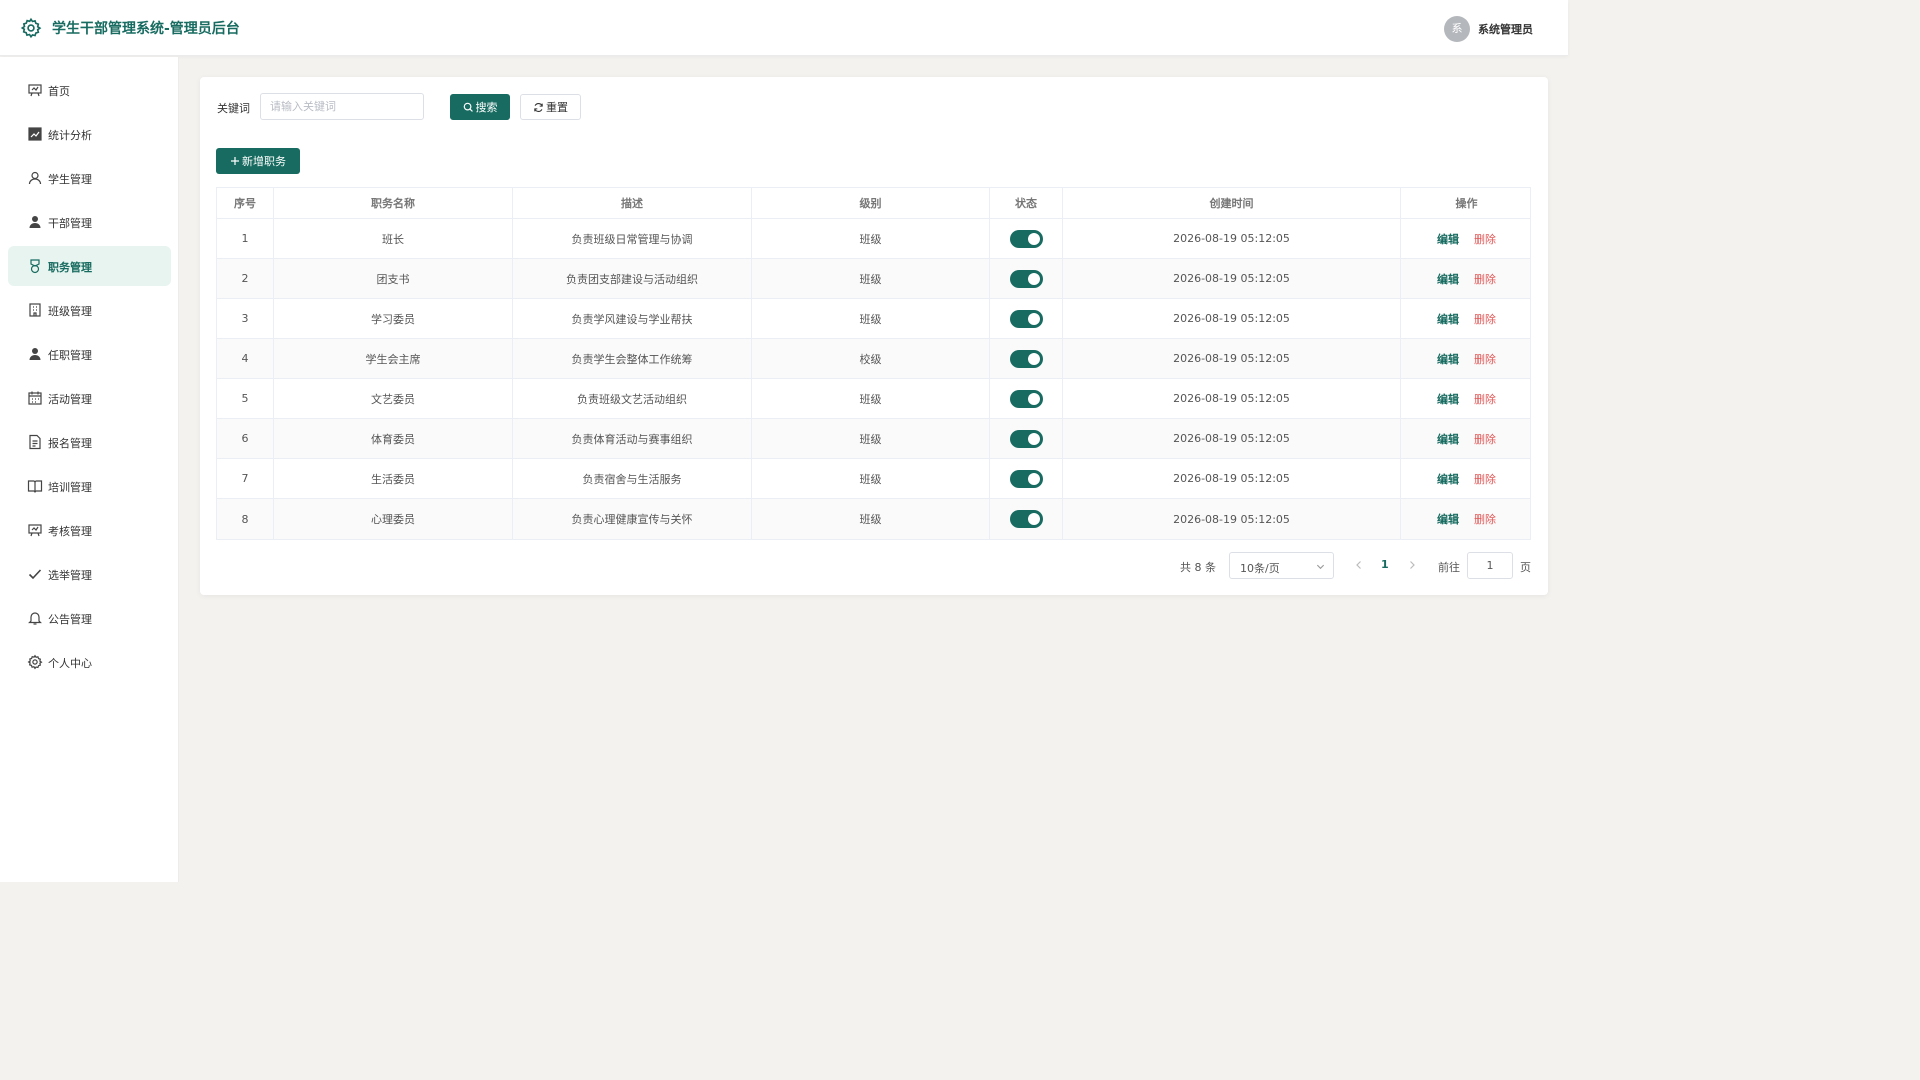 The height and width of the screenshot is (1080, 1920). What do you see at coordinates (393, 478) in the screenshot?
I see `cell-name: 生活委员` at bounding box center [393, 478].